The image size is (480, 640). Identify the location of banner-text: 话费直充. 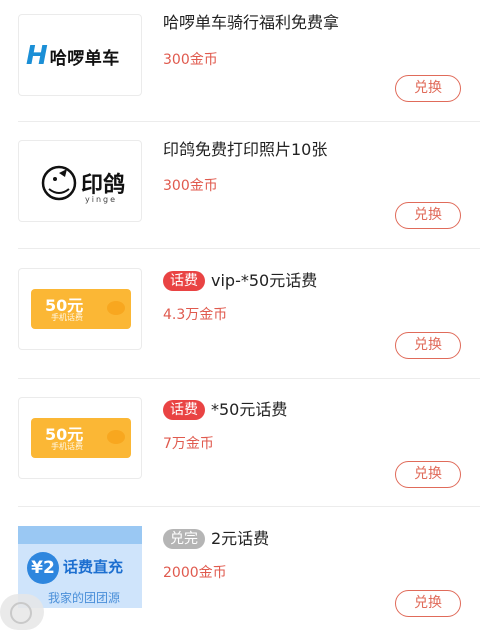
(93, 567).